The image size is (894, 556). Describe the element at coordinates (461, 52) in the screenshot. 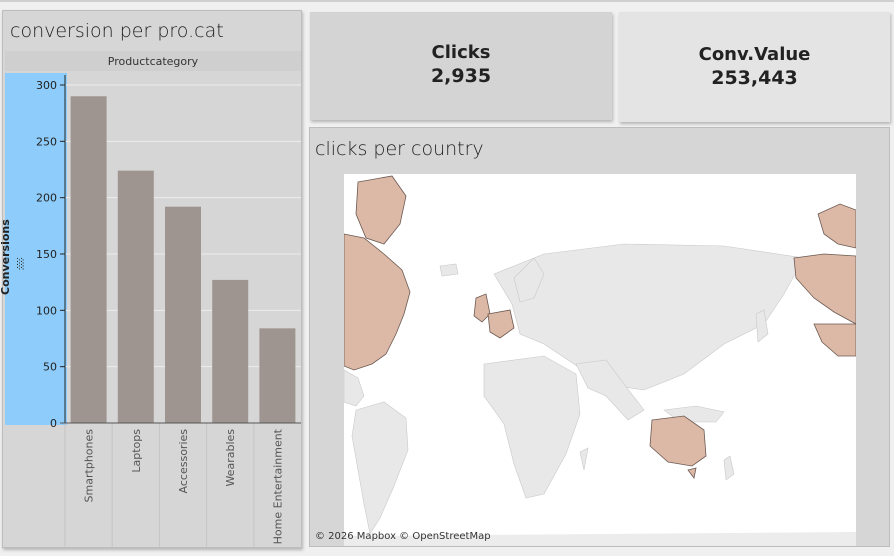

I see `kpi-clicks-label: Clicks` at that location.